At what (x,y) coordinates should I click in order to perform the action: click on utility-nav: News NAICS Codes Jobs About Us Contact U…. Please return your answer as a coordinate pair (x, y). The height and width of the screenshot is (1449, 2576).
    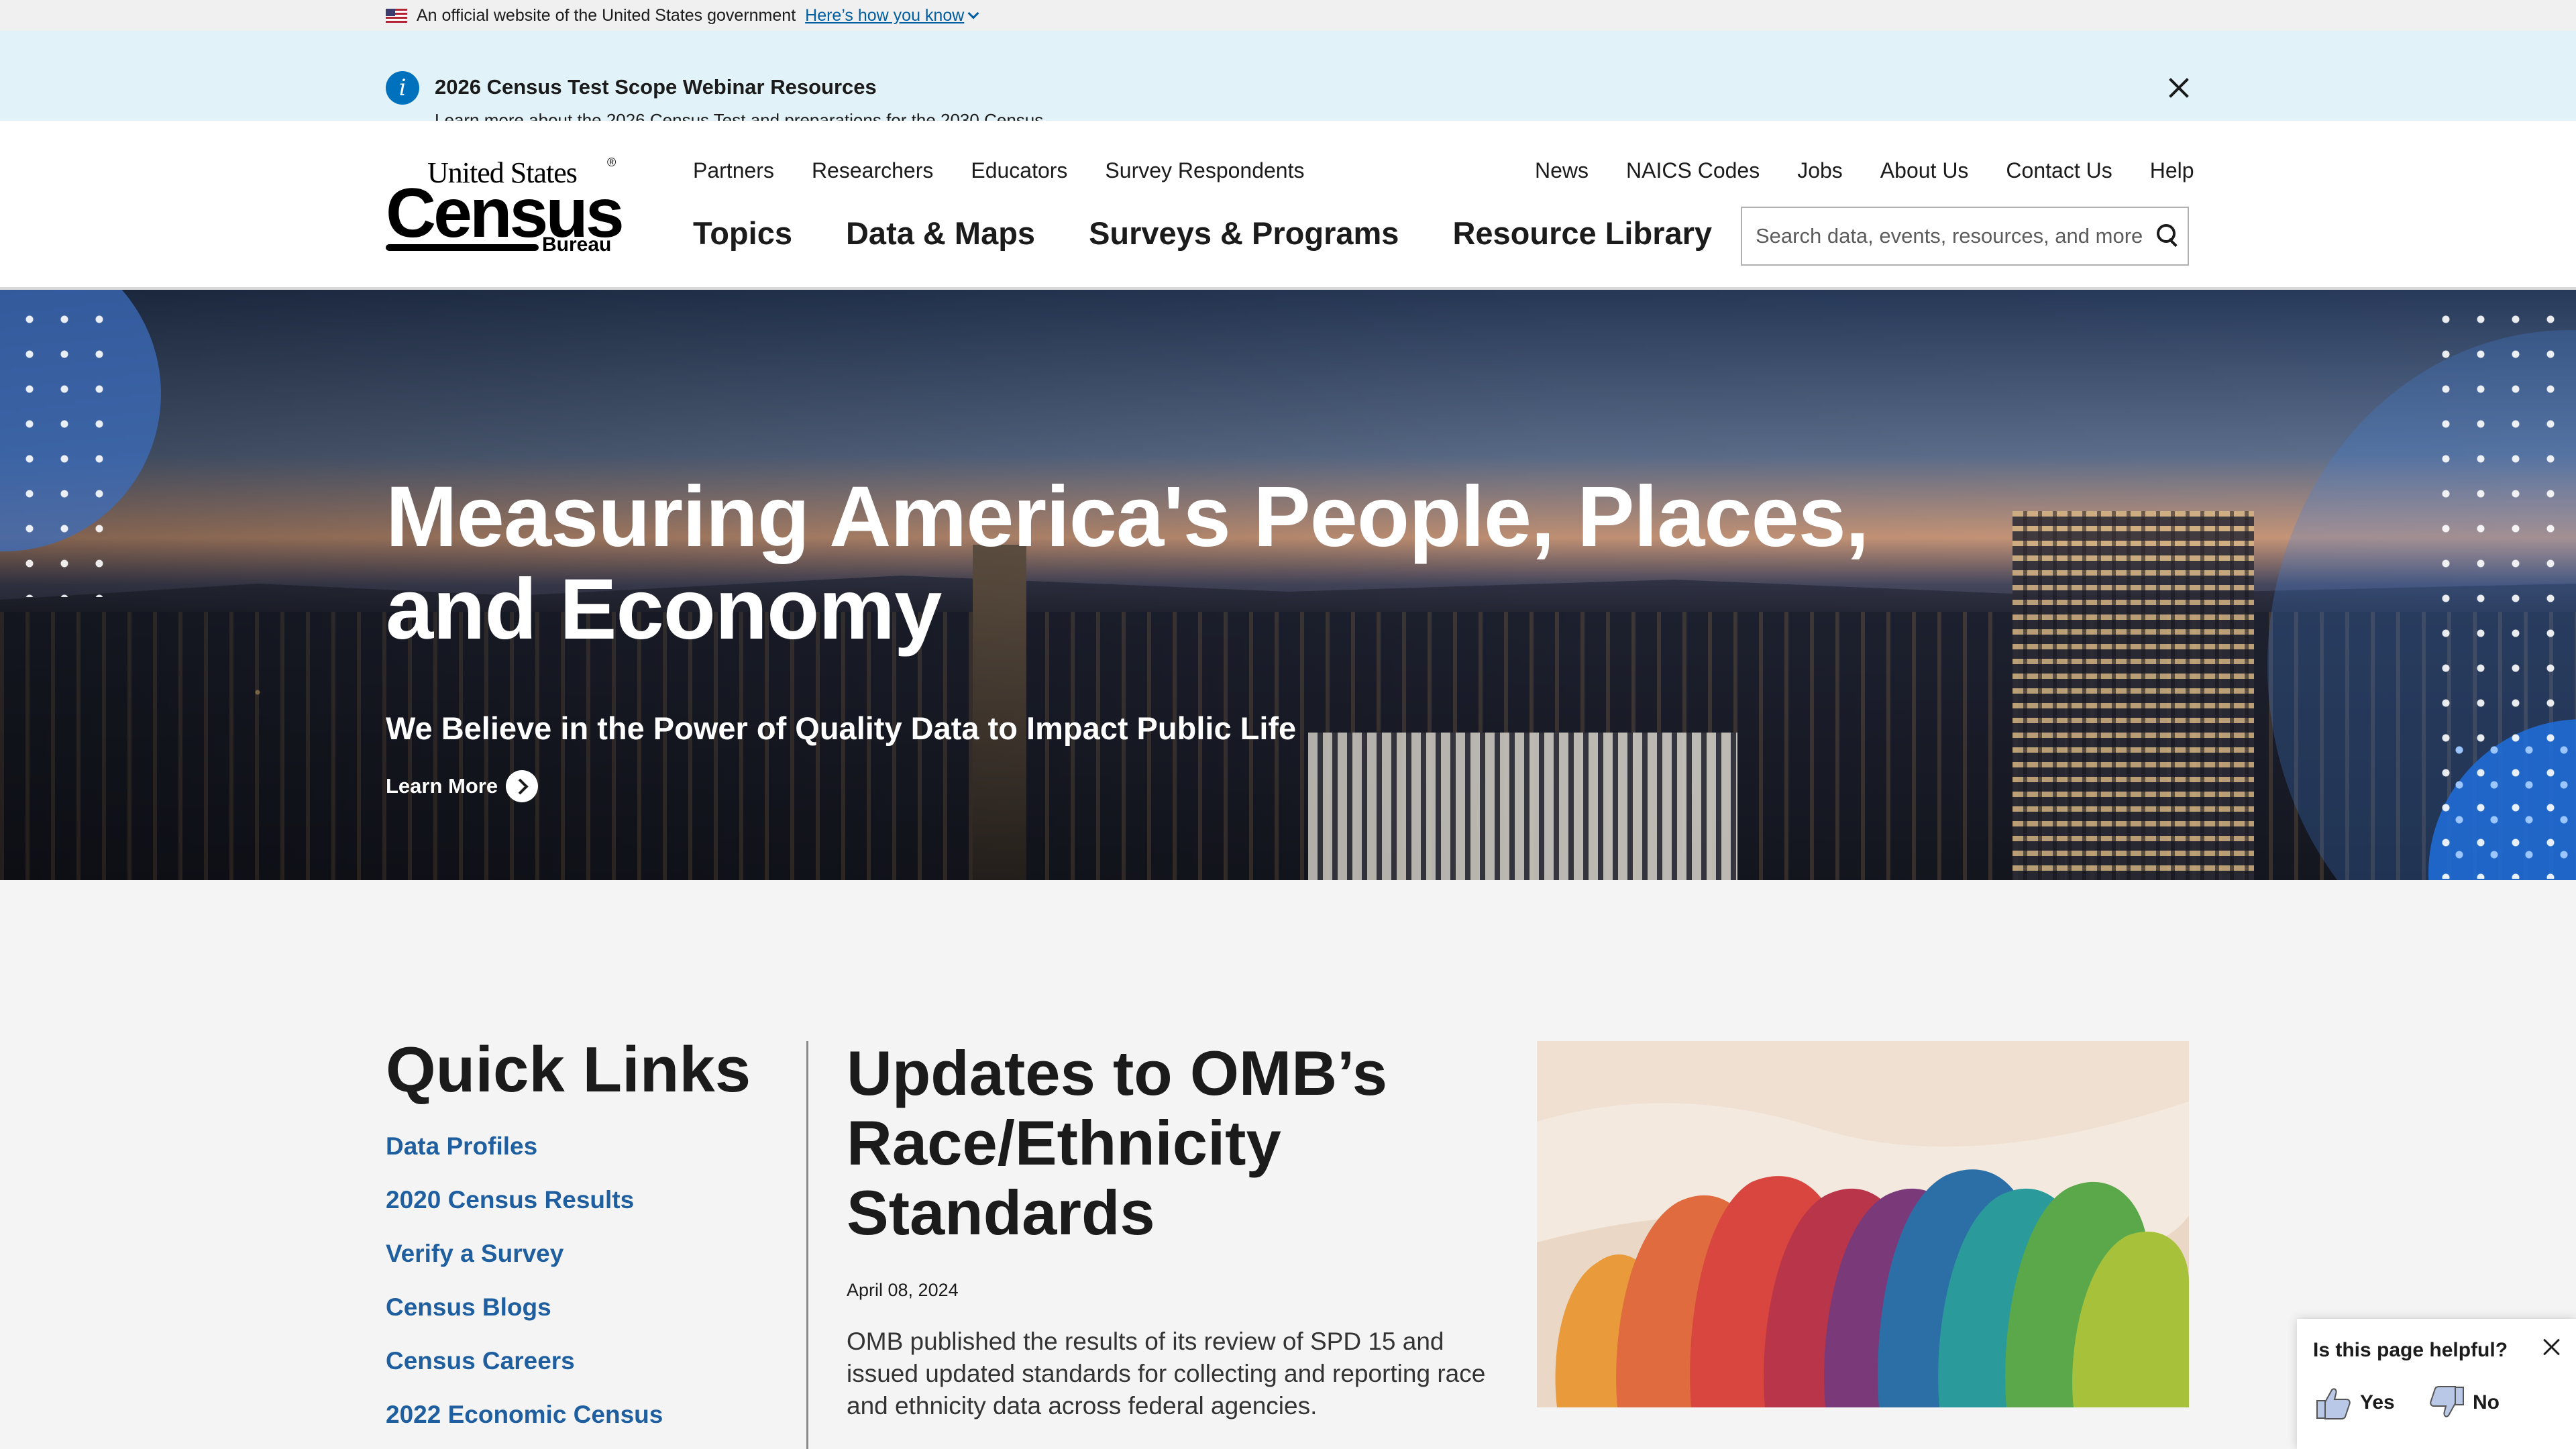
    Looking at the image, I should click on (1864, 170).